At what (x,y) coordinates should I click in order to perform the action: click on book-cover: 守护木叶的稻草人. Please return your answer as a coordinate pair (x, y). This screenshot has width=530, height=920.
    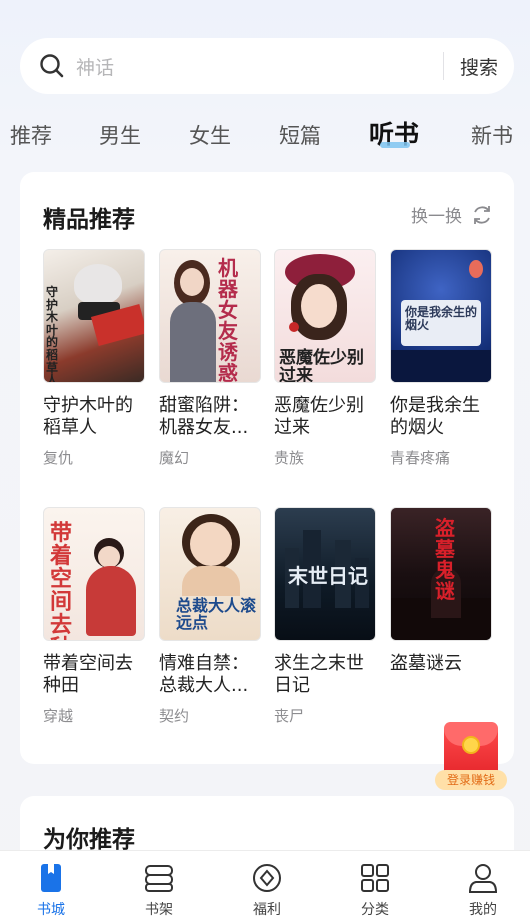
    Looking at the image, I should click on (94, 316).